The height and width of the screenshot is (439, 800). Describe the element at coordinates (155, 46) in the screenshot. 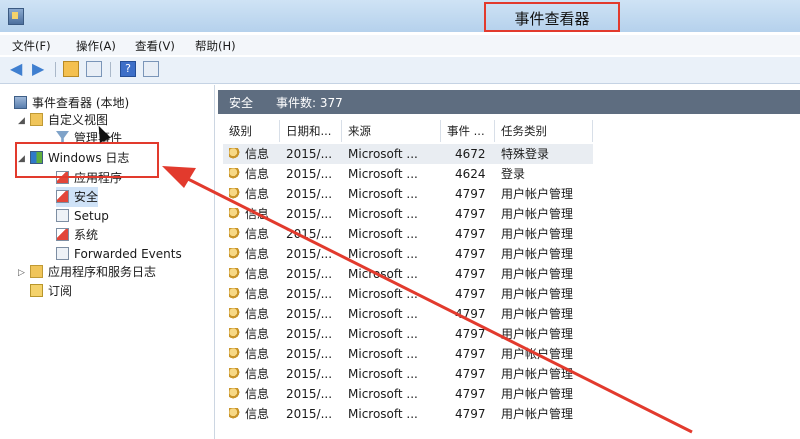

I see `menu-view: 查看(V)` at that location.